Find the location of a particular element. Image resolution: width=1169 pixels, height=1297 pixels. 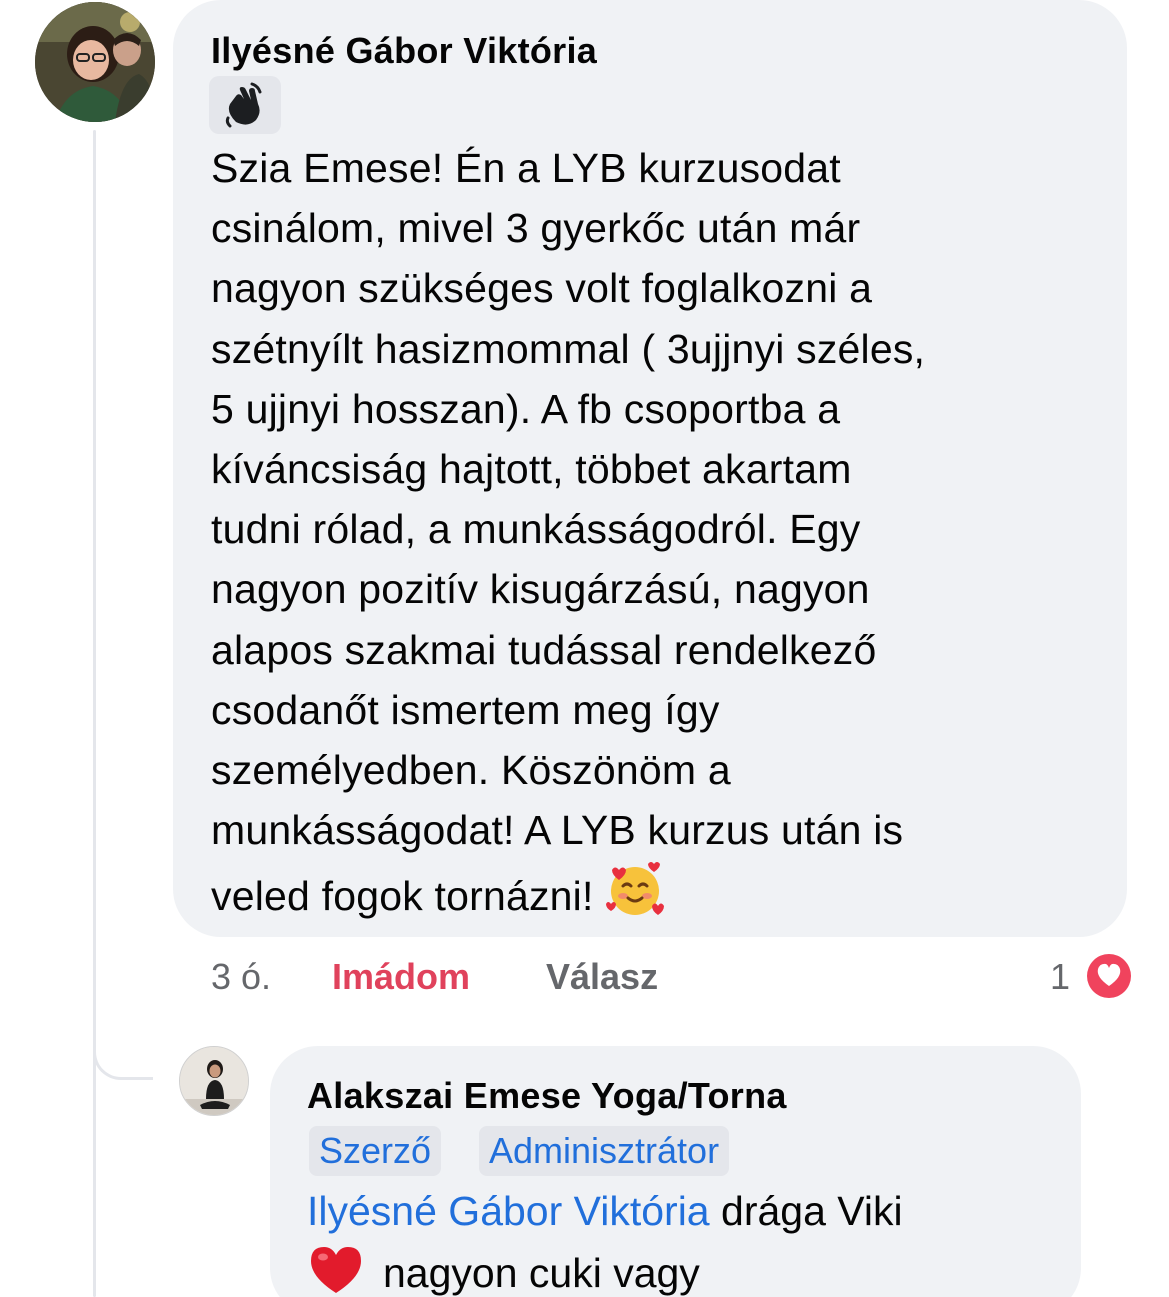

red-heart-icon is located at coordinates (336, 1270).